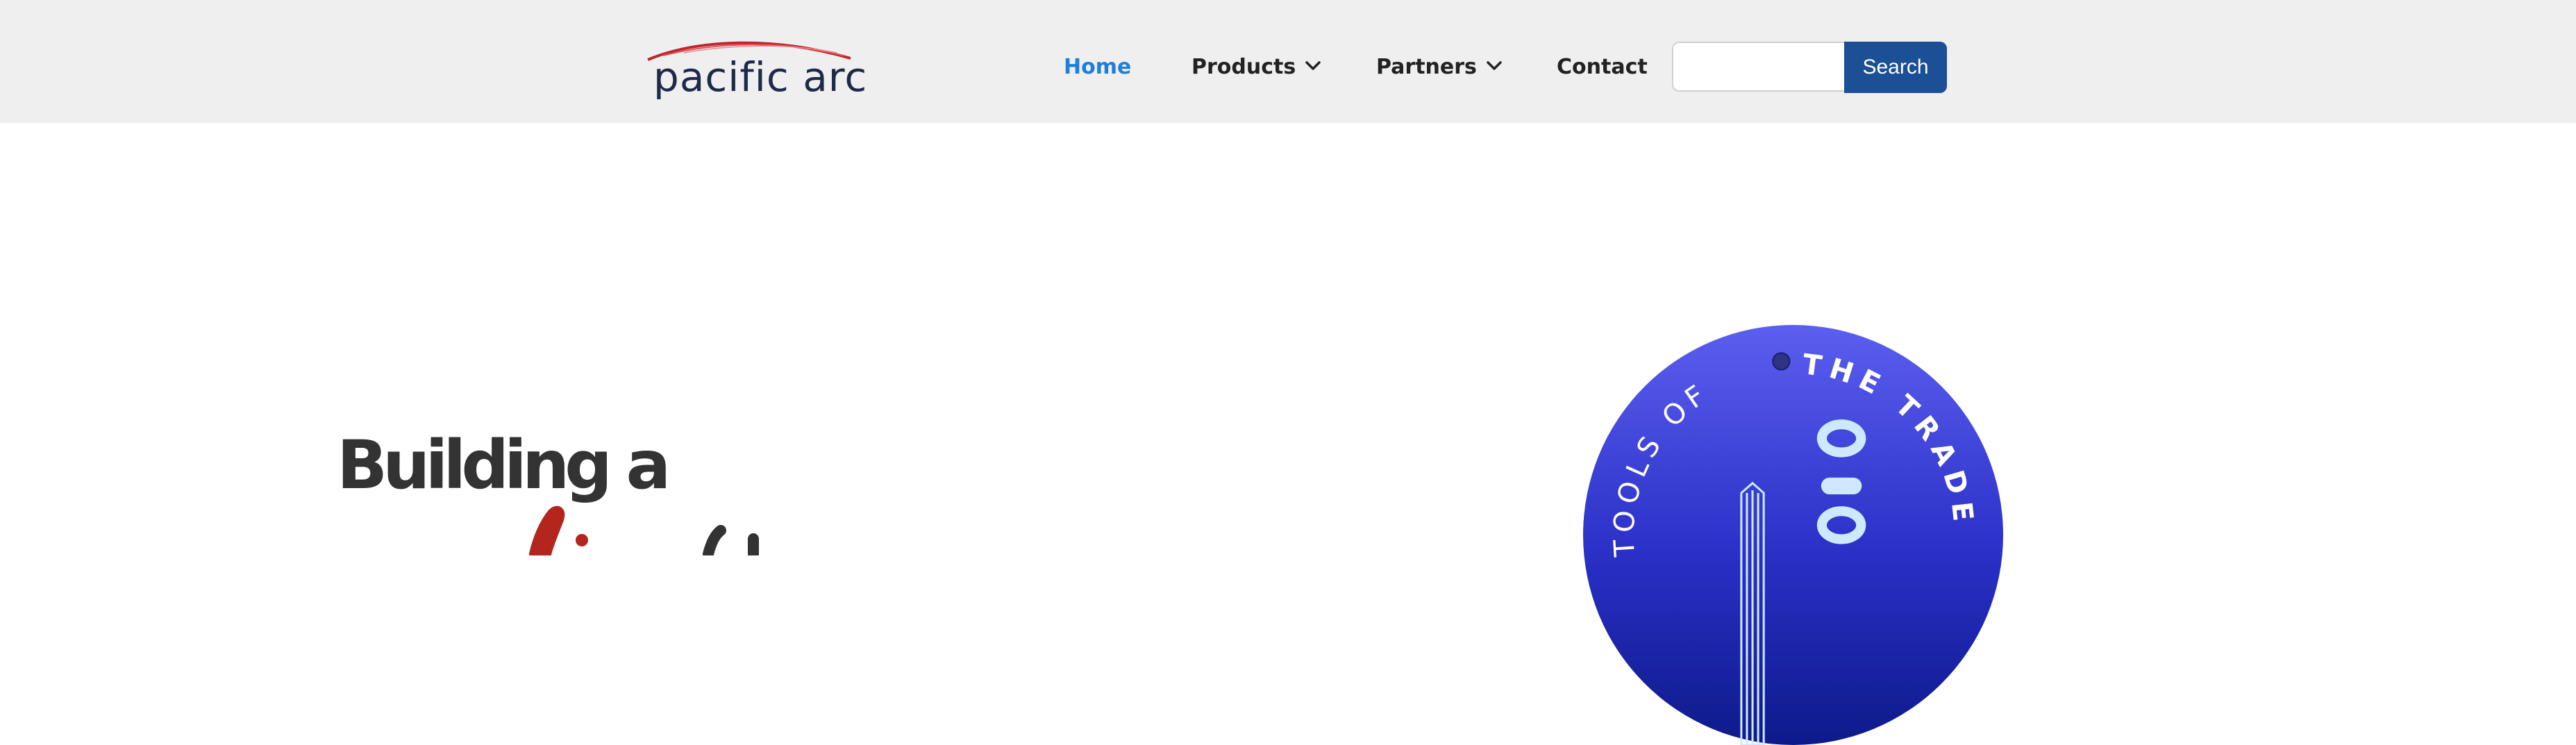 This screenshot has height=745, width=2576. I want to click on nav-item-partners: Partners, so click(1439, 67).